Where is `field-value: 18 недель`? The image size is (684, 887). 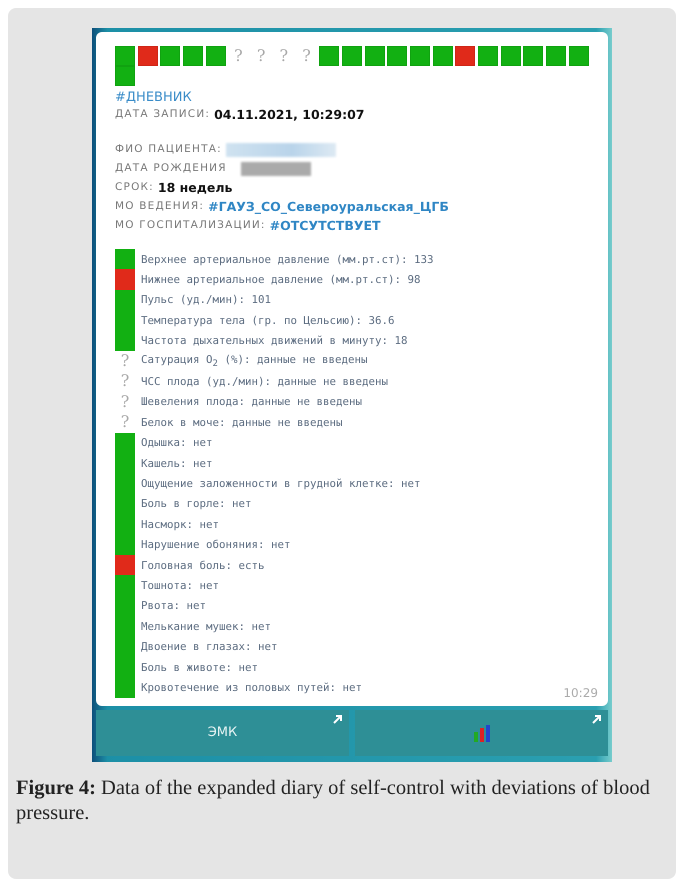 field-value: 18 недель is located at coordinates (195, 188).